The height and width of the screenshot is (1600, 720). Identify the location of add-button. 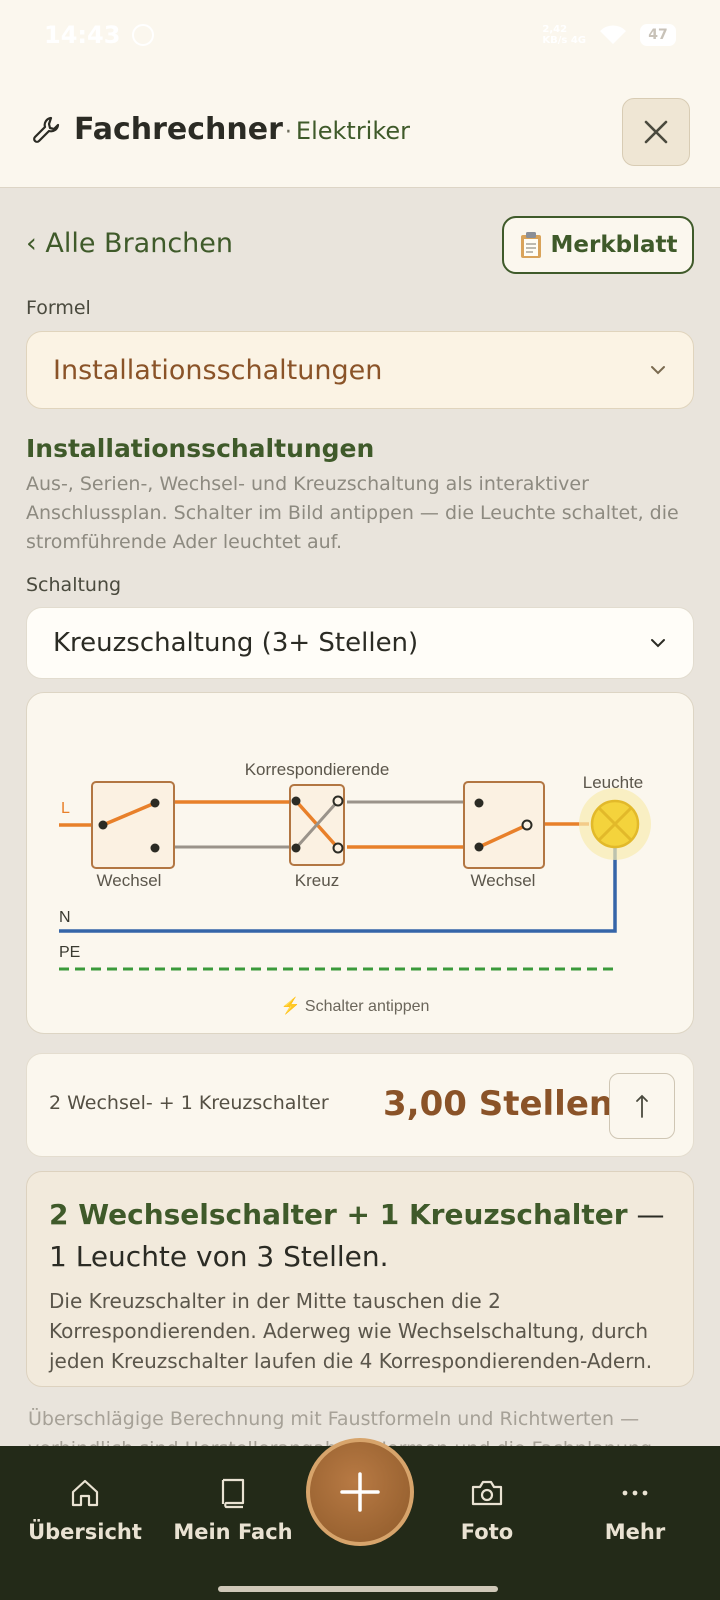
(360, 1492).